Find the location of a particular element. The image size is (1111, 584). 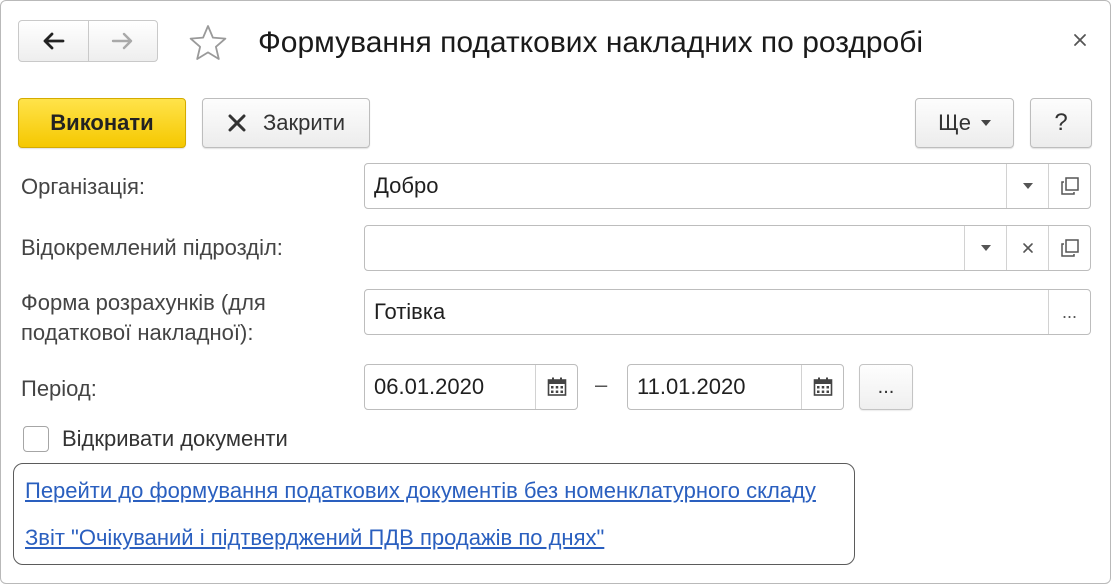

organization-dropdown-button is located at coordinates (1027, 186).